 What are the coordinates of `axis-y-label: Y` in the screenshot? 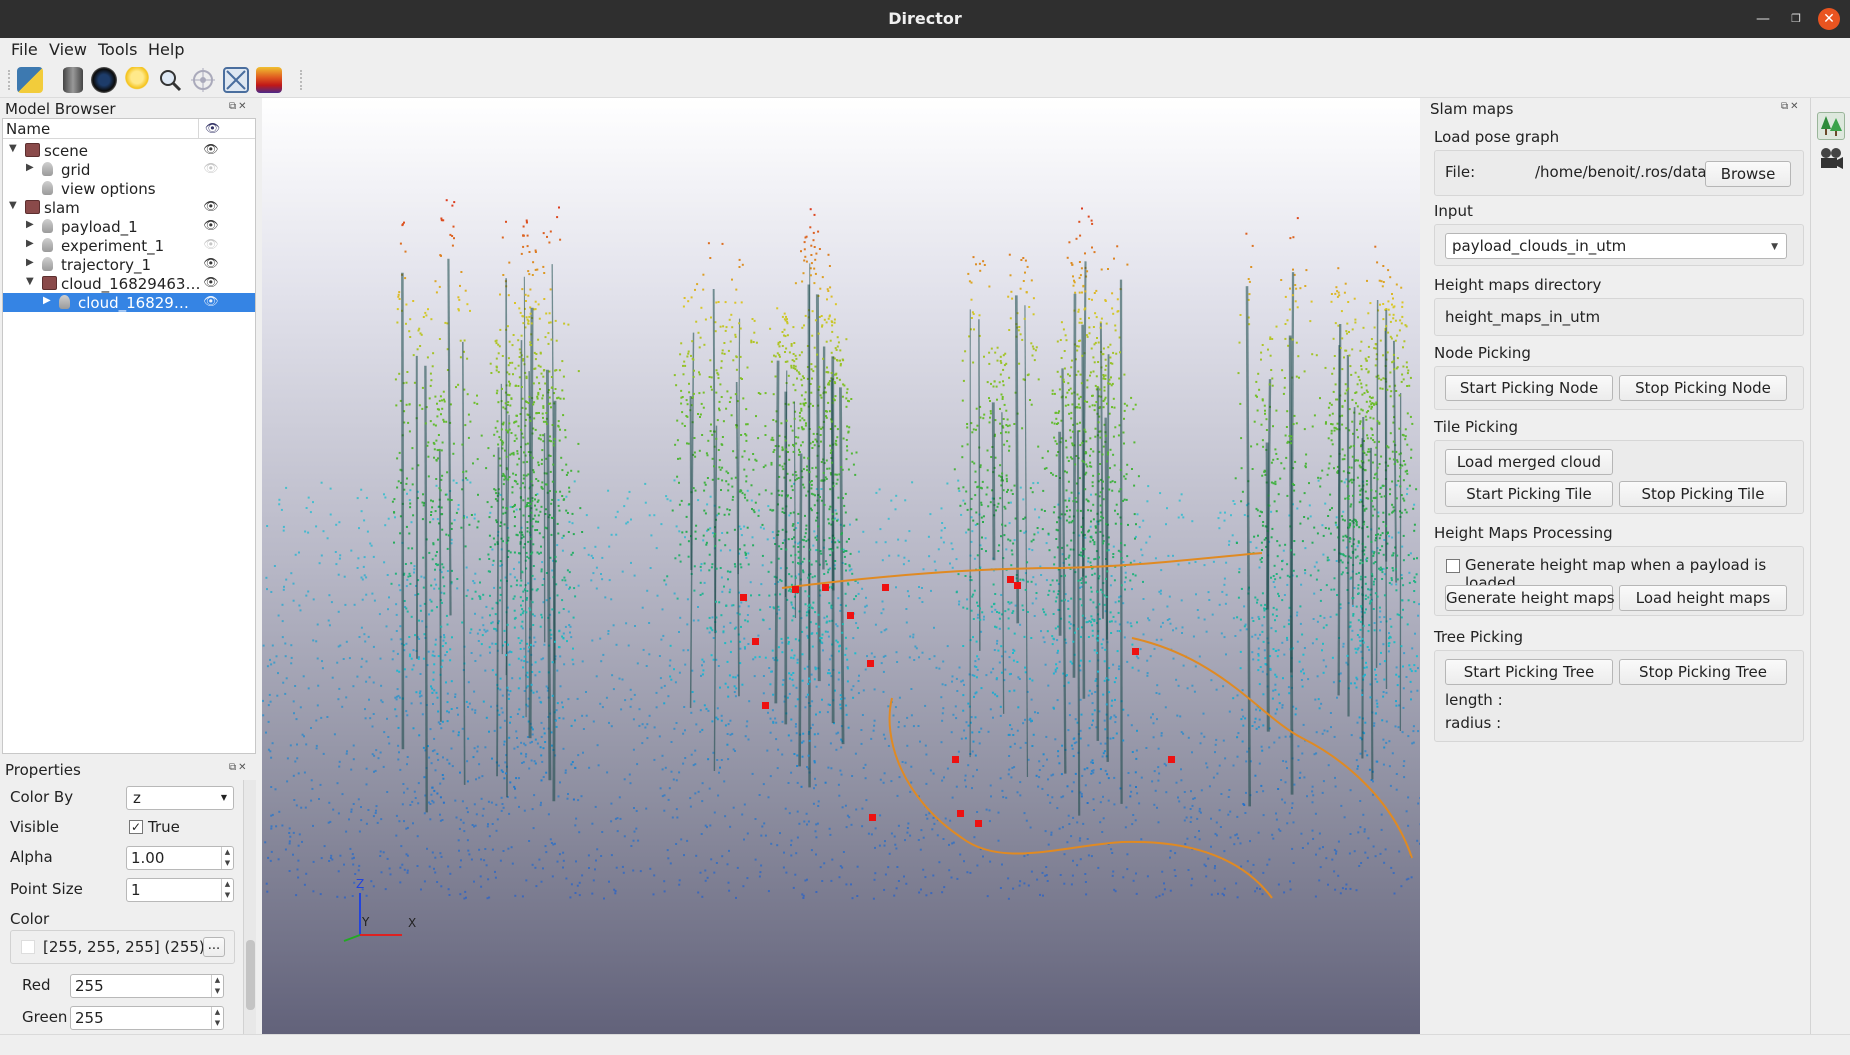 It's located at (365, 922).